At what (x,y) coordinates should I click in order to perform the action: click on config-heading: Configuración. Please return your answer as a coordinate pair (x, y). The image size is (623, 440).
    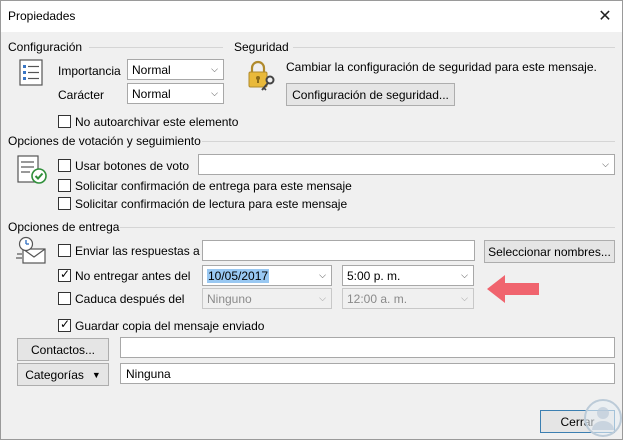
    Looking at the image, I should click on (45, 47).